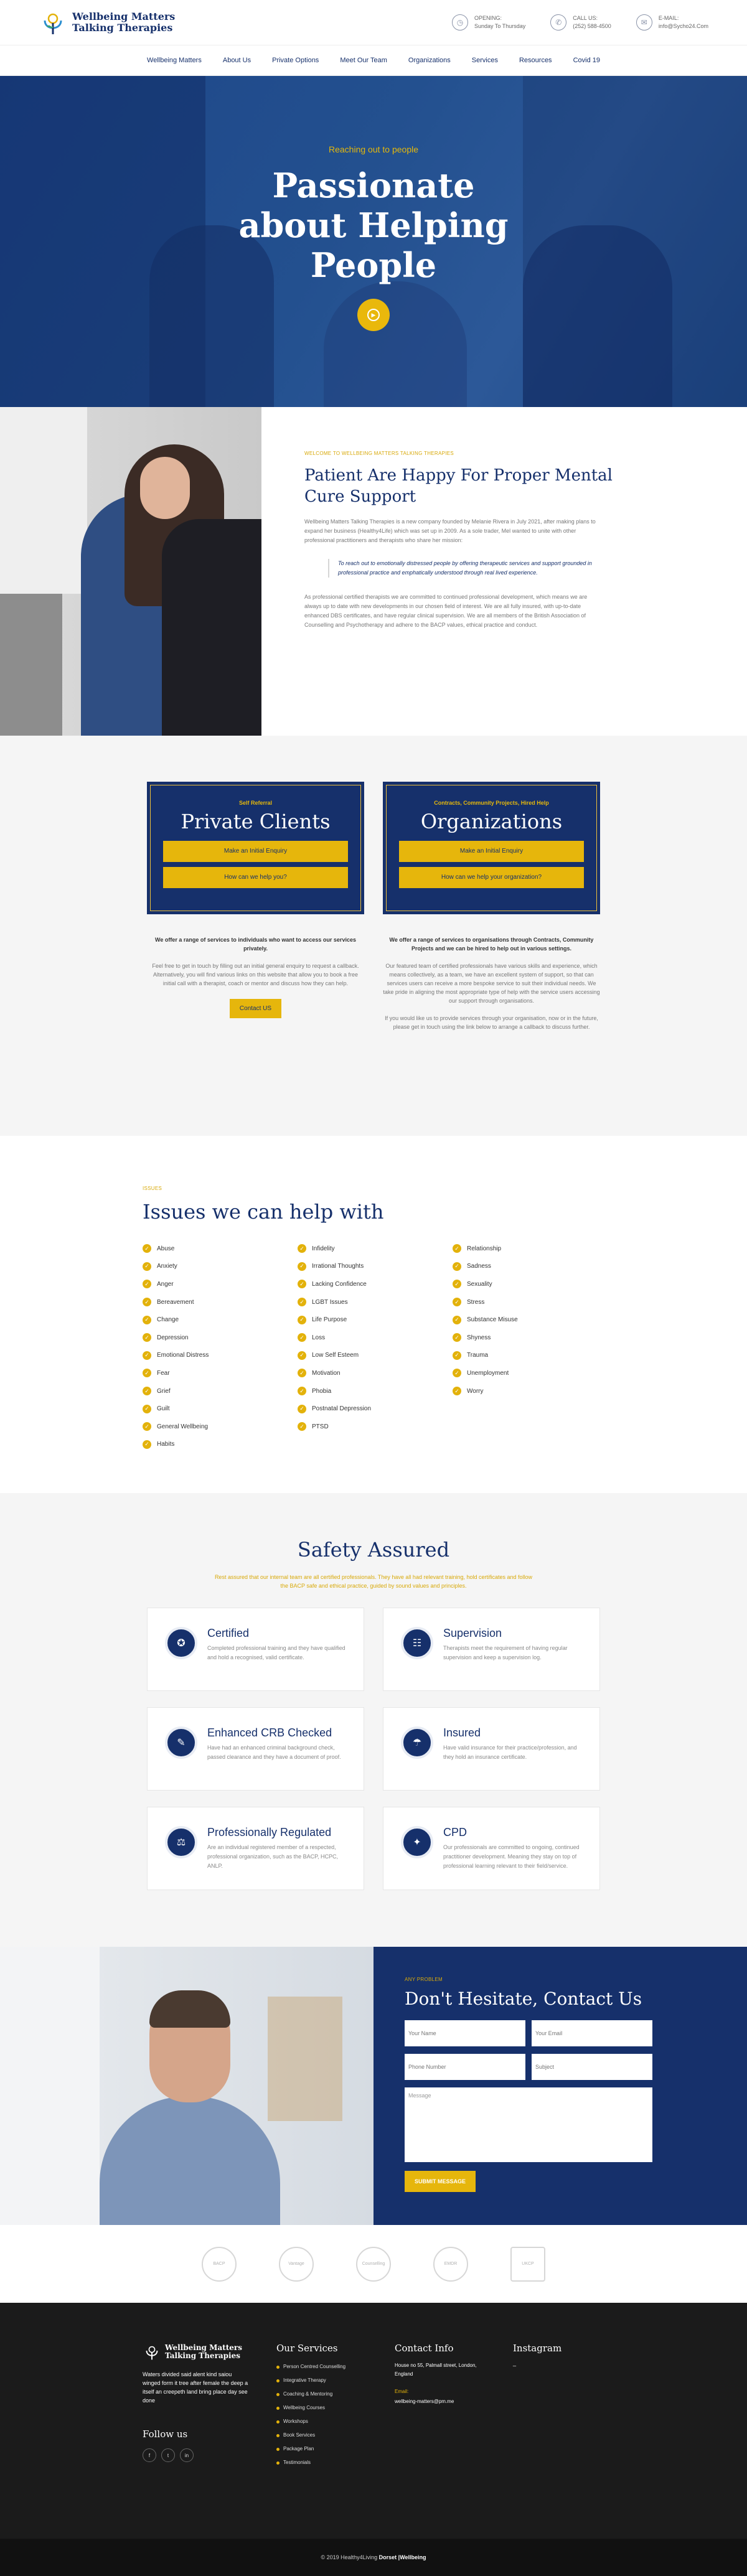 The width and height of the screenshot is (747, 2576). I want to click on footer-email: wellbeing-matters@pm.me, so click(447, 2401).